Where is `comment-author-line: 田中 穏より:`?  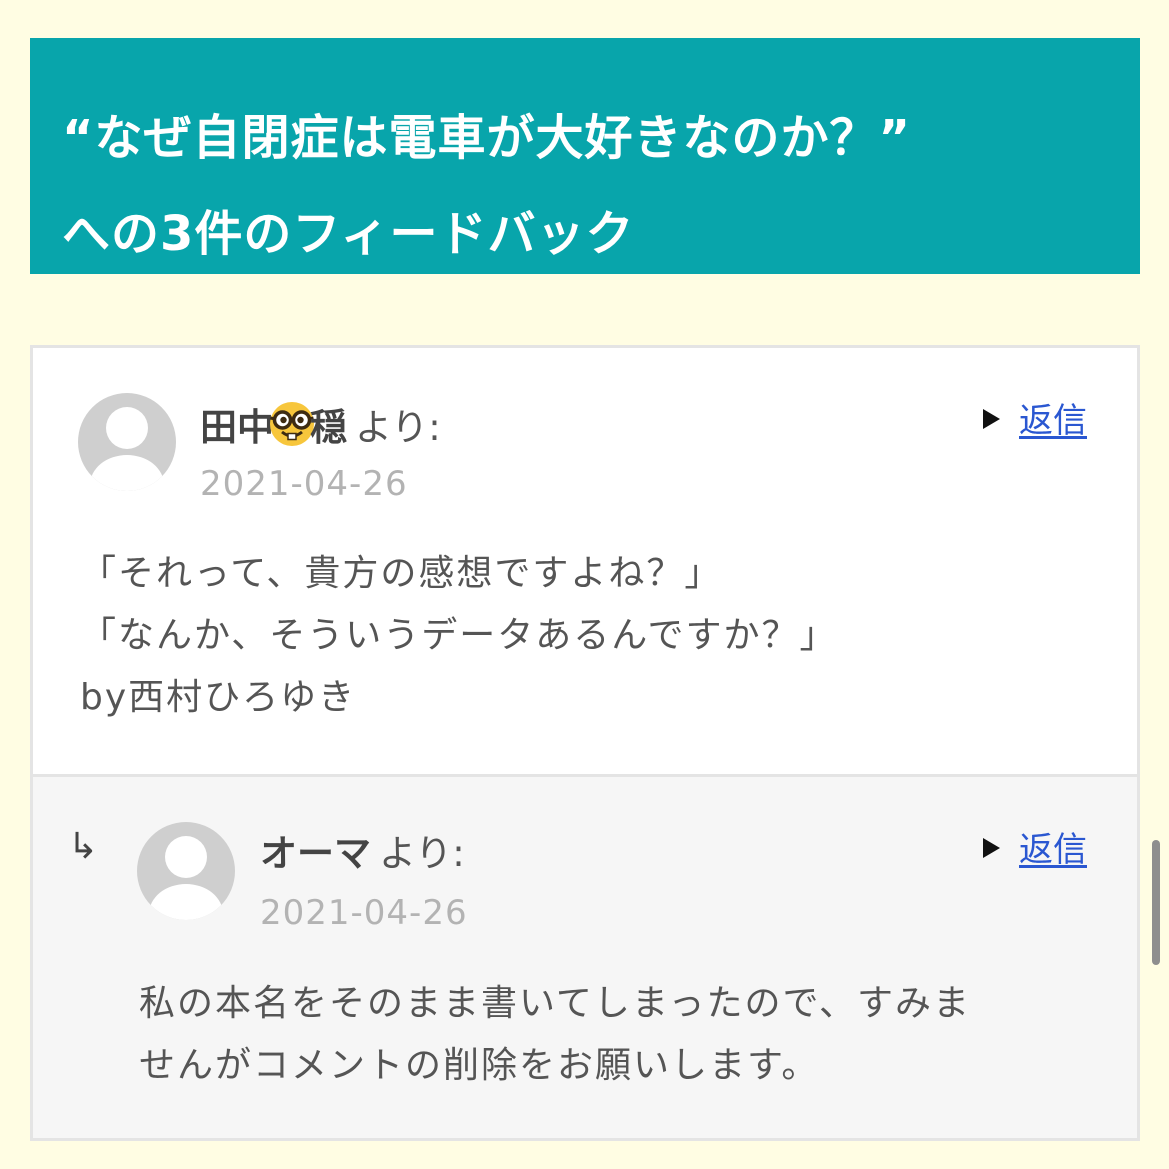 comment-author-line: 田中 穏より: is located at coordinates (320, 426).